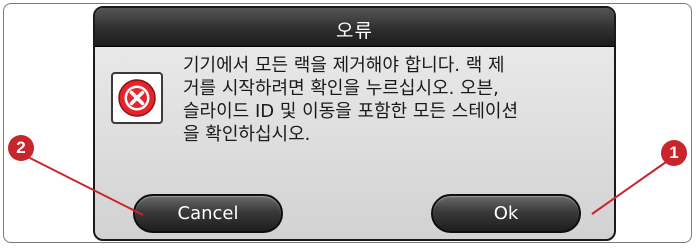 Image resolution: width=697 pixels, height=248 pixels. What do you see at coordinates (21, 148) in the screenshot?
I see `callout-badge-2: 2` at bounding box center [21, 148].